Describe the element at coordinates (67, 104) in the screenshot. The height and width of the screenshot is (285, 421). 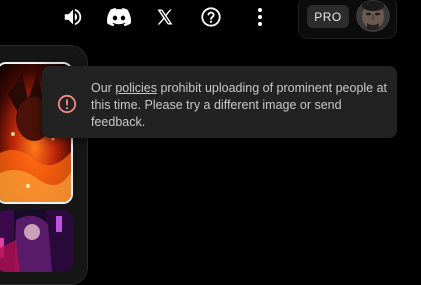
I see `alert-circle-icon` at that location.